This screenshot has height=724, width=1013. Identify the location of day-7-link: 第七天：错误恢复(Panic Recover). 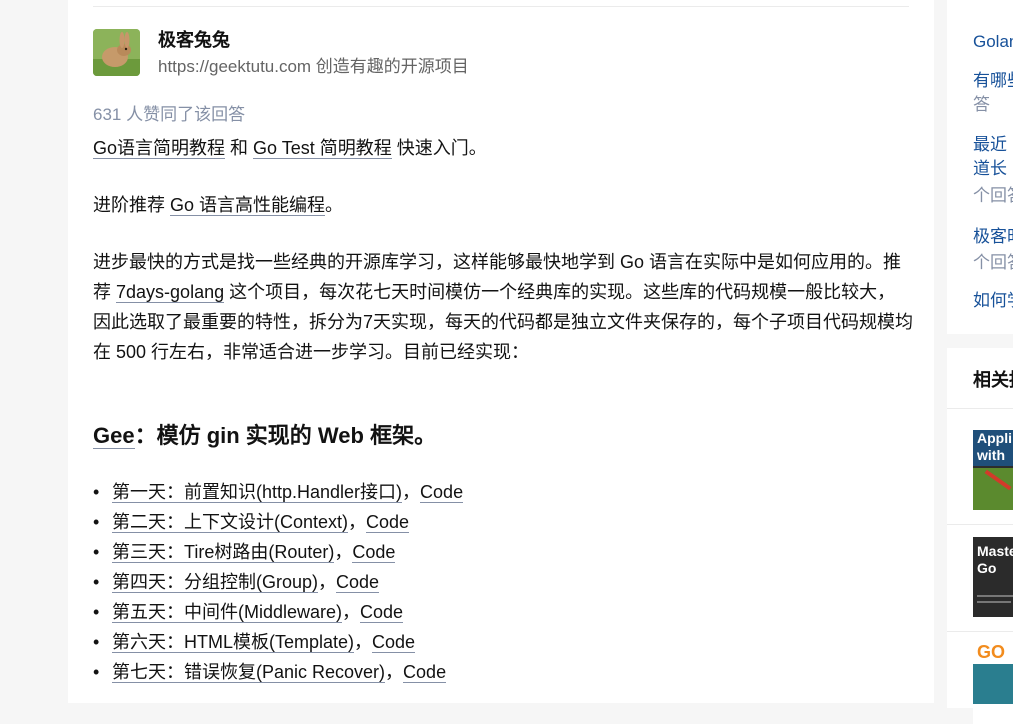
(249, 672).